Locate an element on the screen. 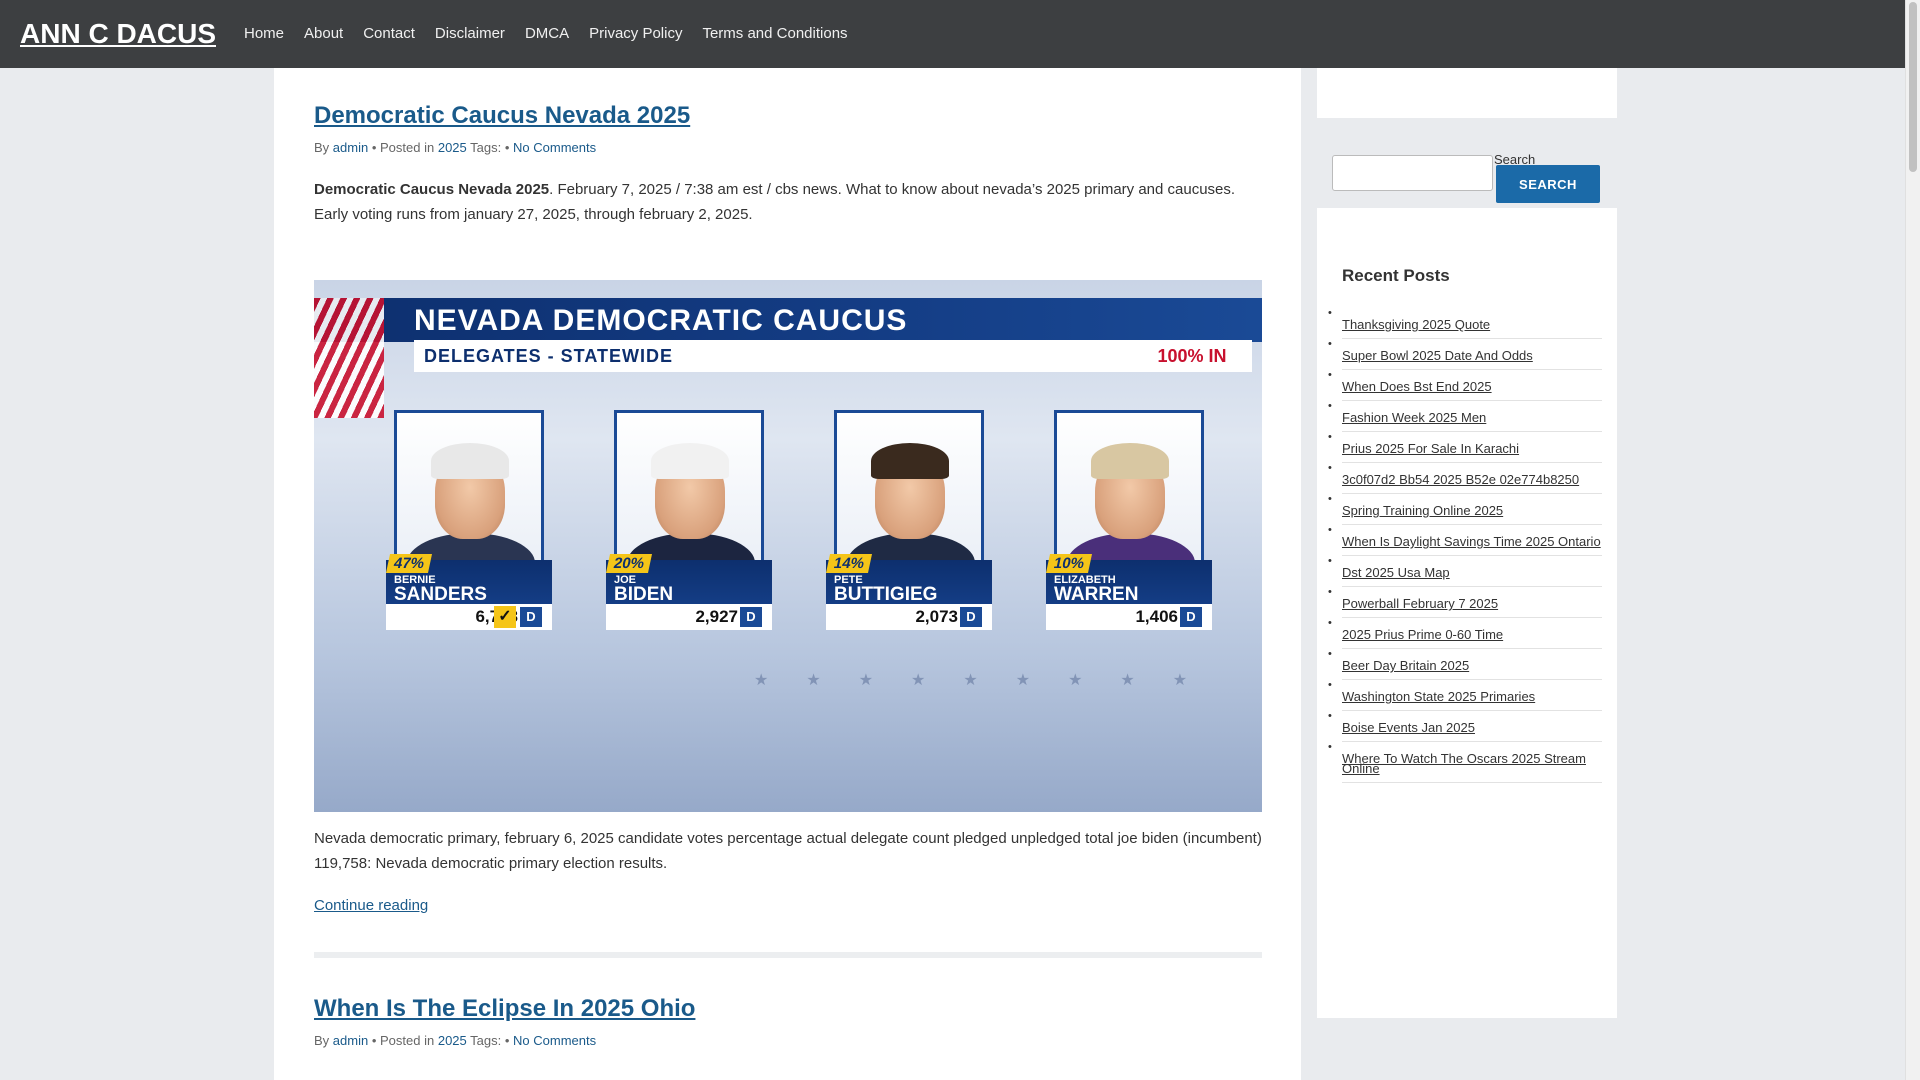  recent-post-item: Beer Day Britain 2025 is located at coordinates (1465, 664).